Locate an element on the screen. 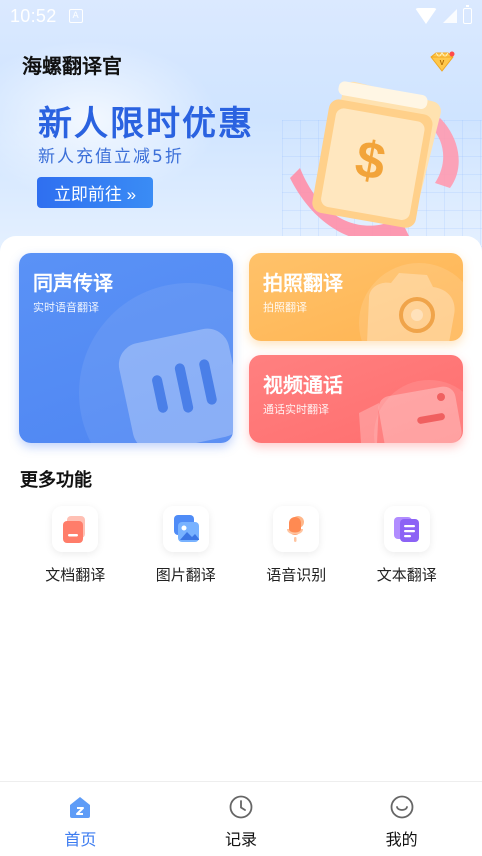 The width and height of the screenshot is (482, 856). wifi-icon is located at coordinates (426, 16).